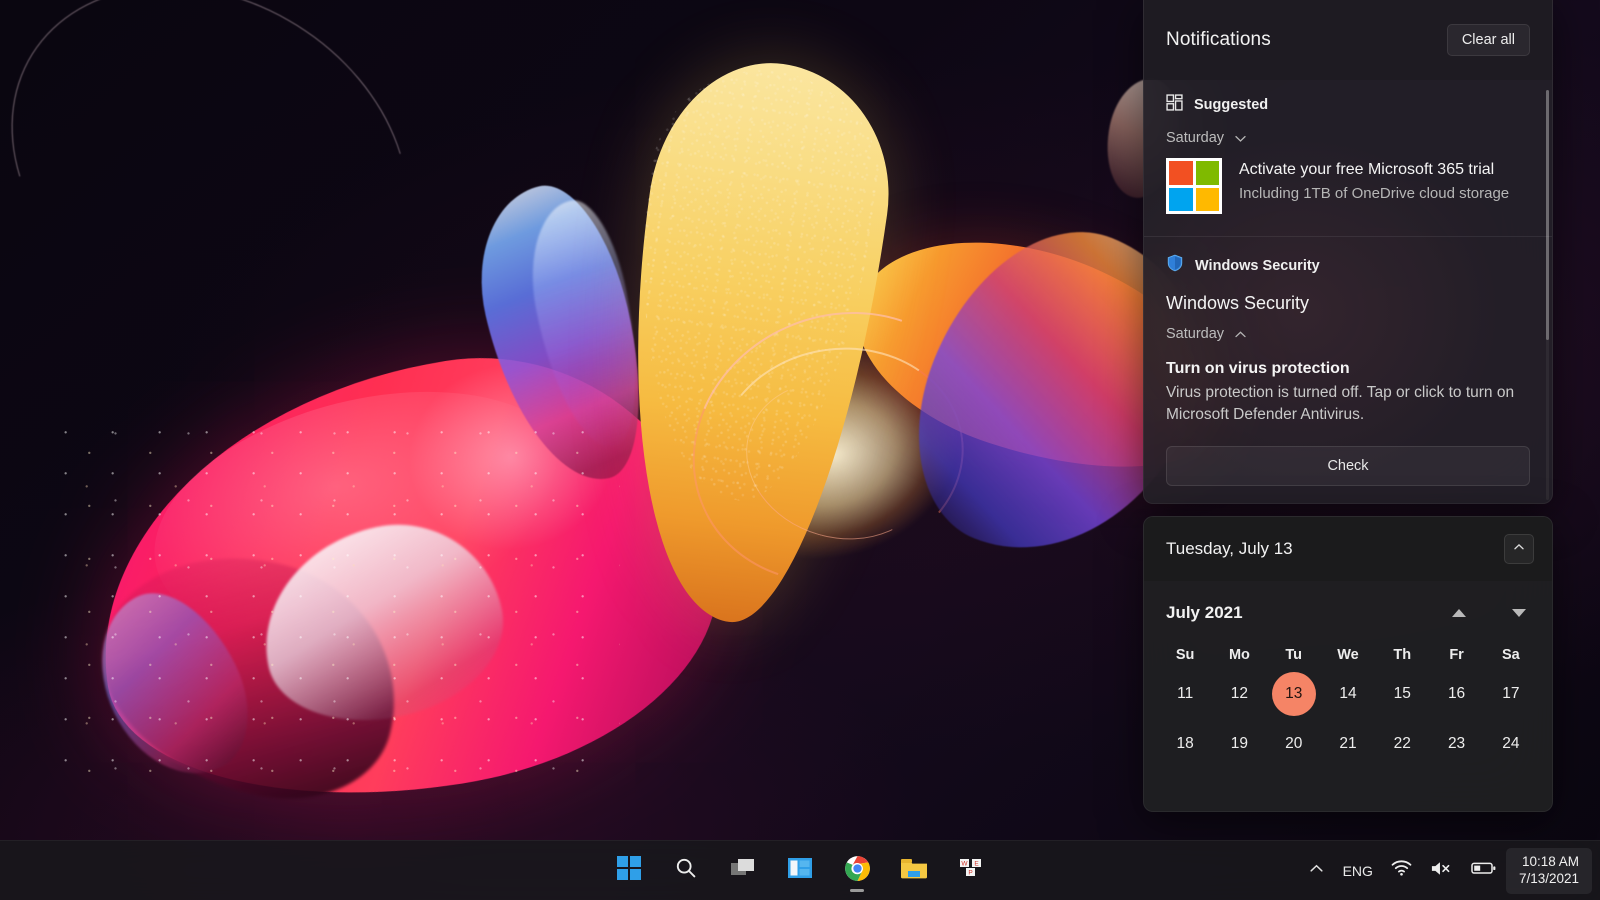 Image resolution: width=1600 pixels, height=900 pixels. I want to click on search-button, so click(686, 871).